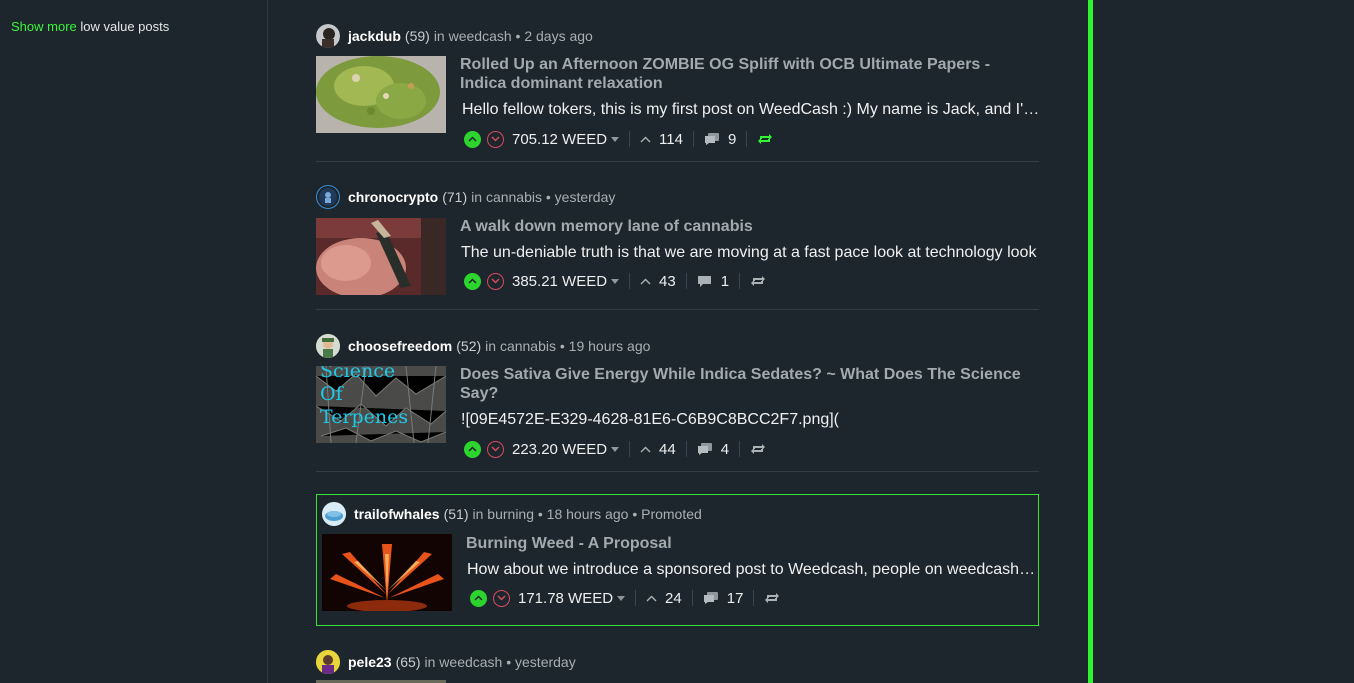 This screenshot has height=683, width=1354. I want to click on author-reputation: (59), so click(417, 36).